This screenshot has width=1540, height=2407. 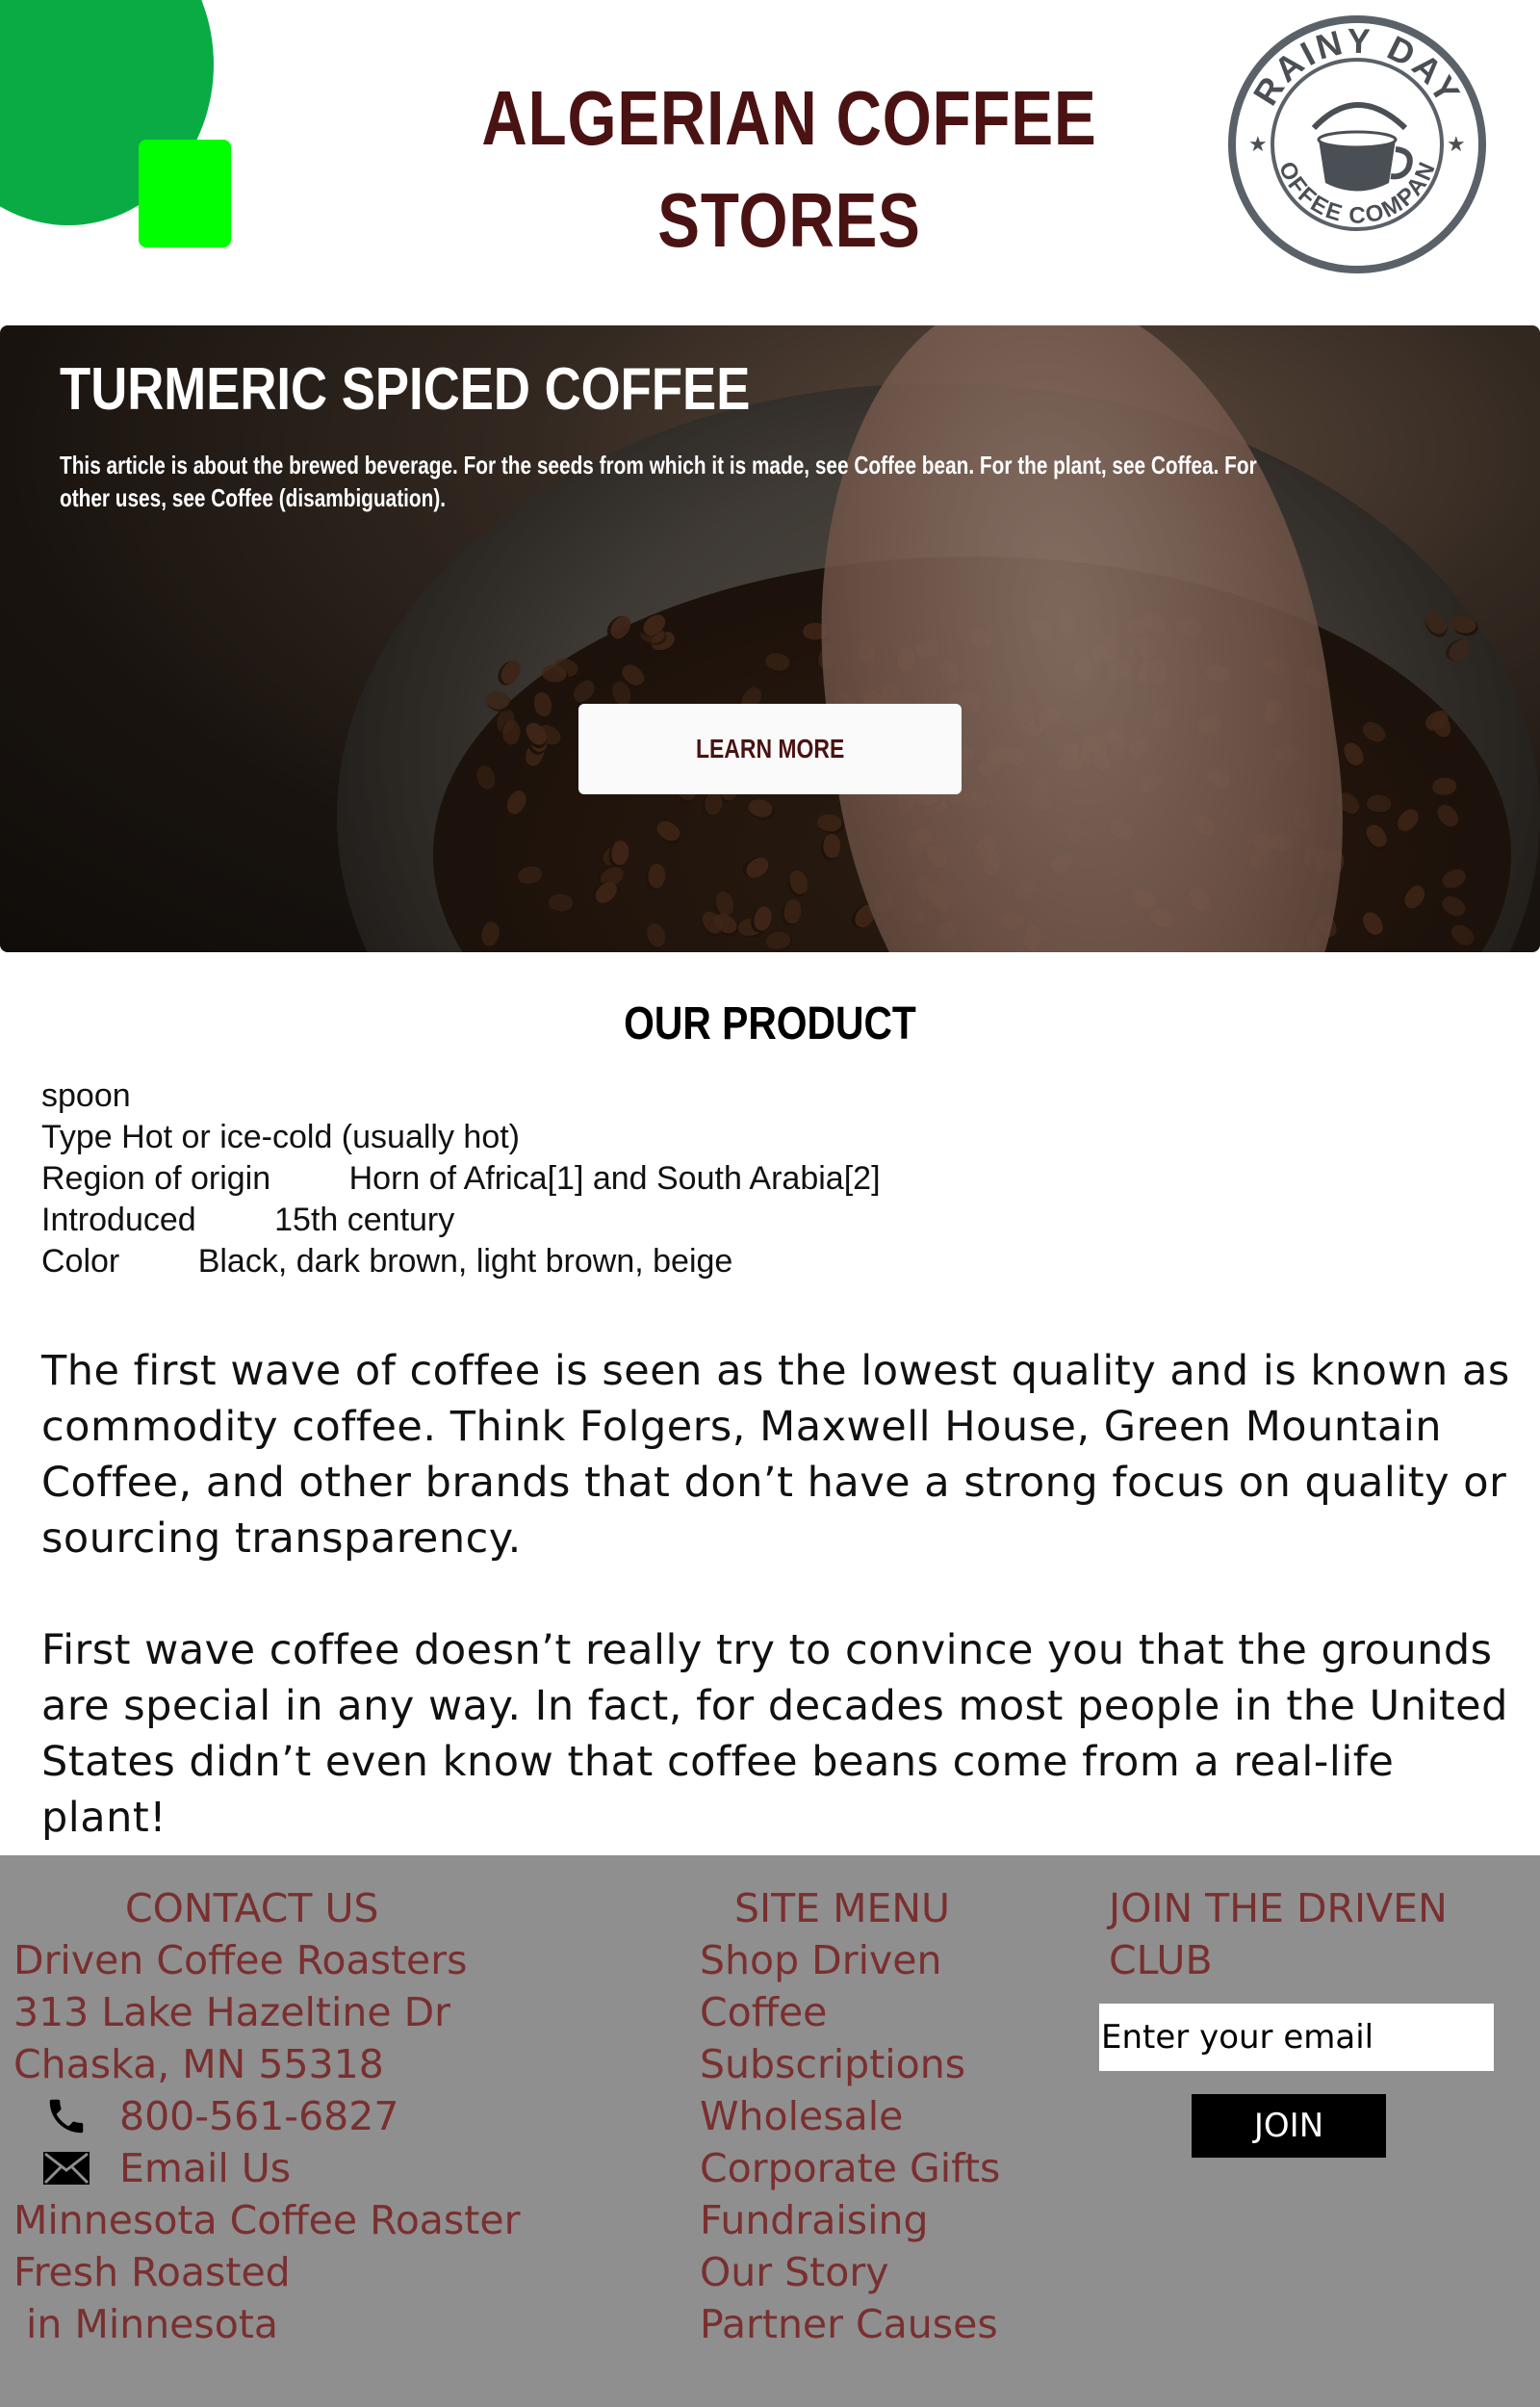 I want to click on spec-value: 15th century, so click(x=364, y=1220).